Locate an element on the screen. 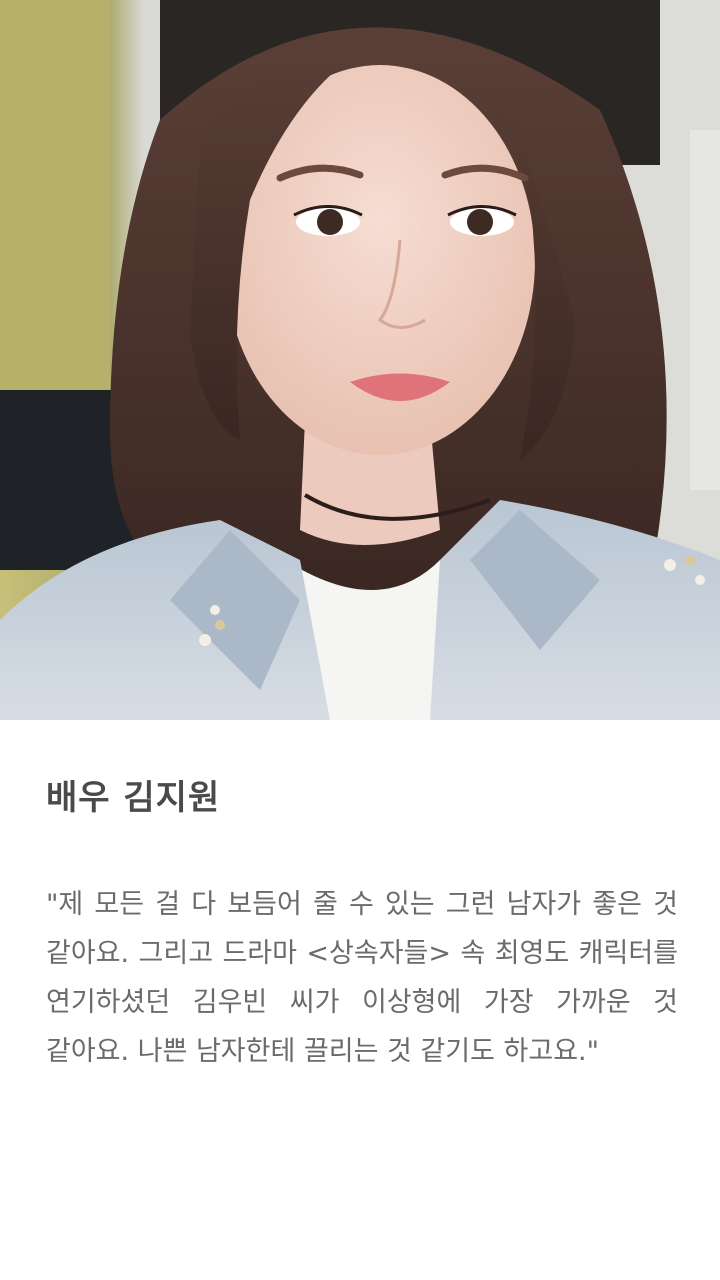  person-title: 배우 김지원 is located at coordinates (133, 798).